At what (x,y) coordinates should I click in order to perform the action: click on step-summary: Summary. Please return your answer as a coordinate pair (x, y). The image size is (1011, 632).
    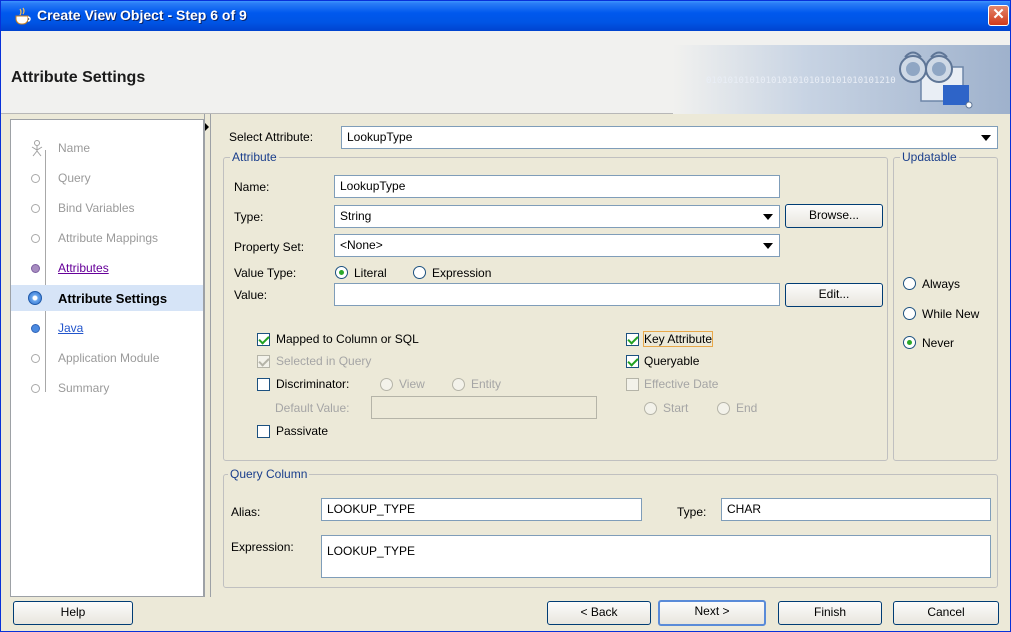
    Looking at the image, I should click on (107, 388).